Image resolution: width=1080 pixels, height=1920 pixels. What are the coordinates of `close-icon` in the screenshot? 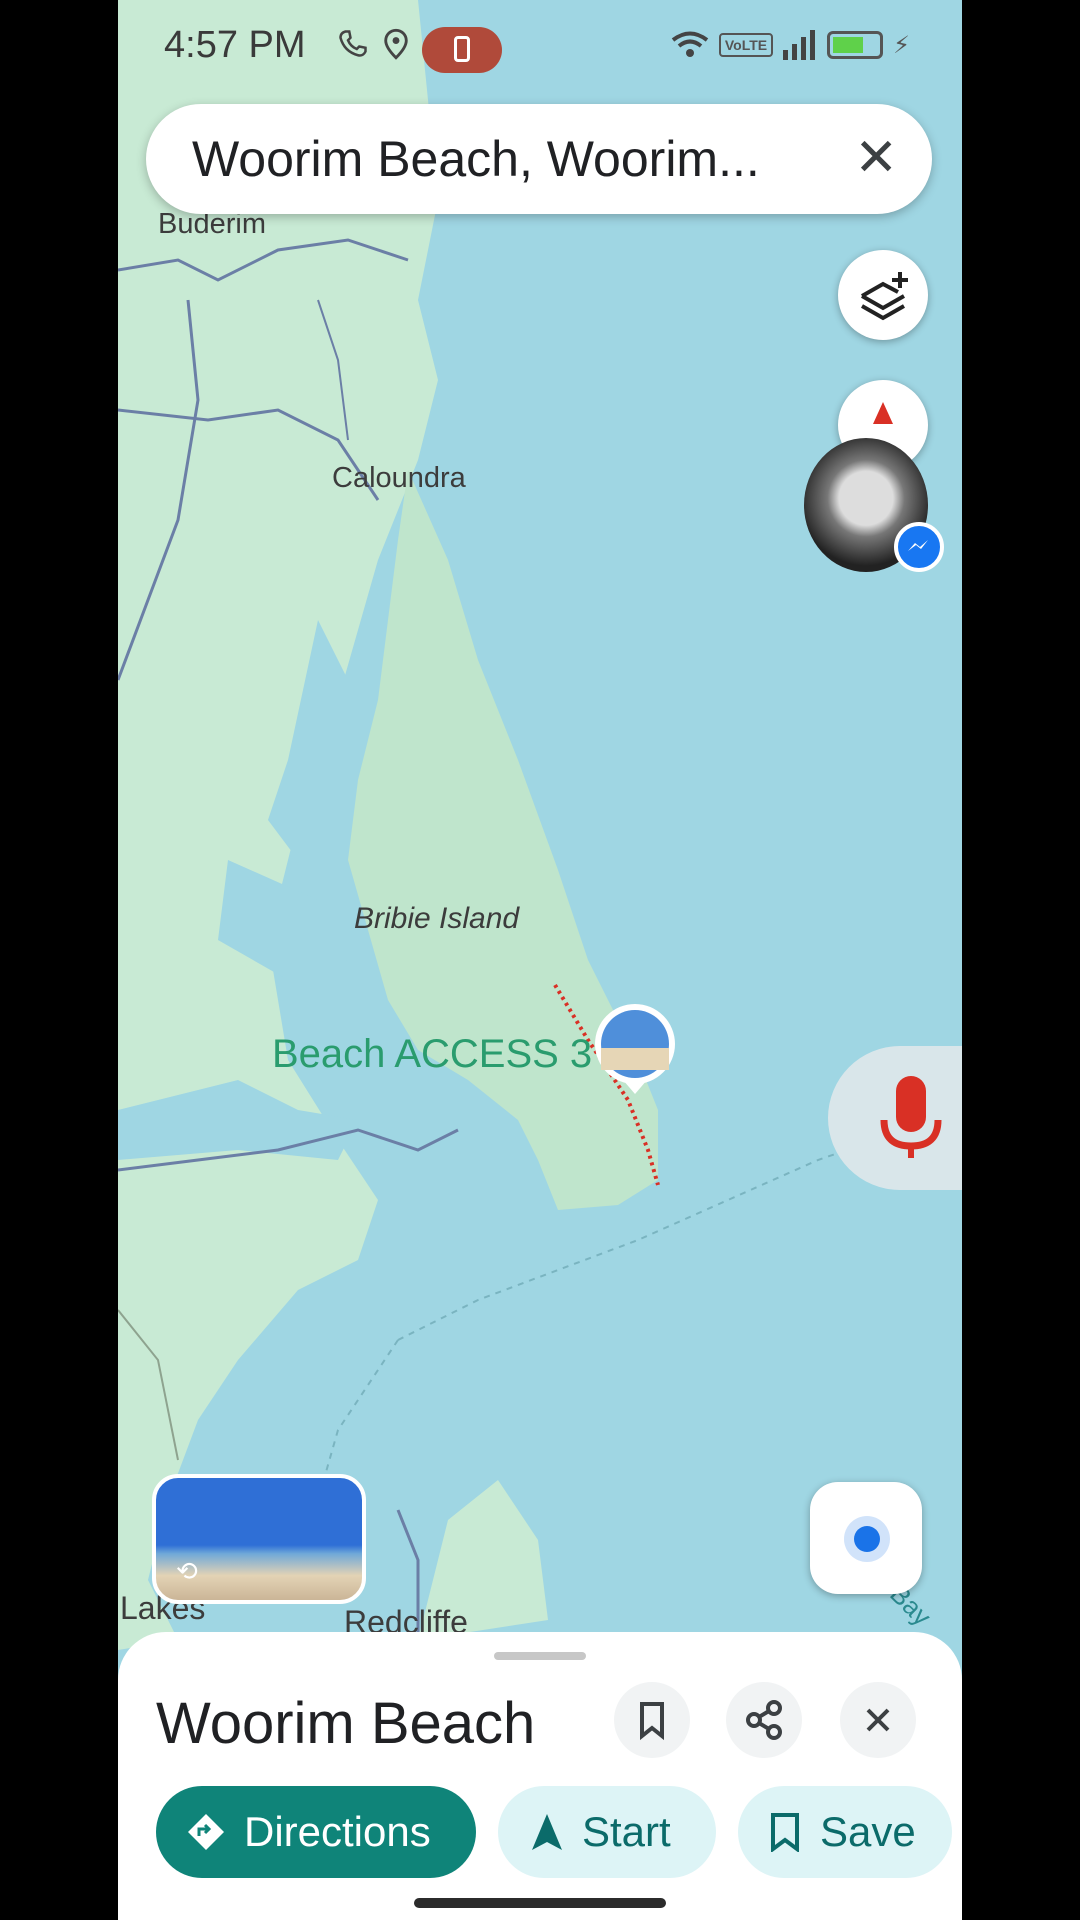 It's located at (878, 1720).